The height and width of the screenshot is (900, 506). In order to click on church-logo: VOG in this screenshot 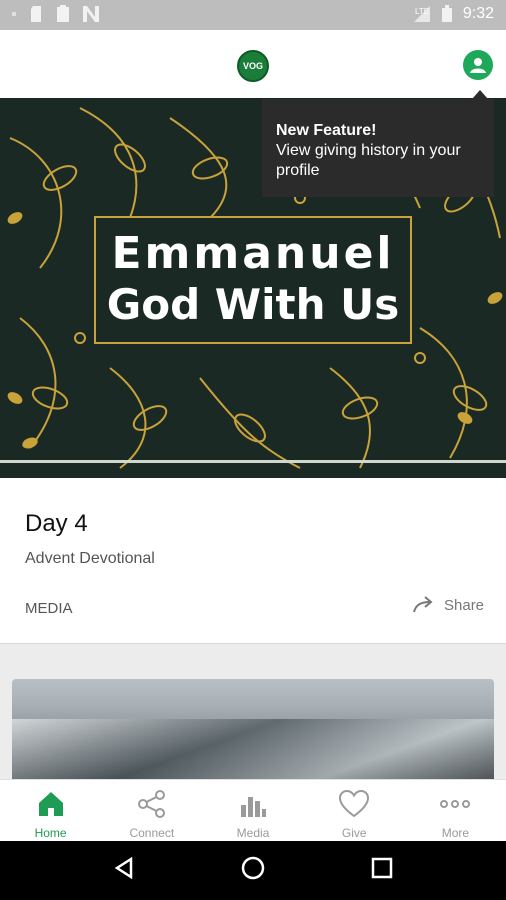, I will do `click(253, 66)`.